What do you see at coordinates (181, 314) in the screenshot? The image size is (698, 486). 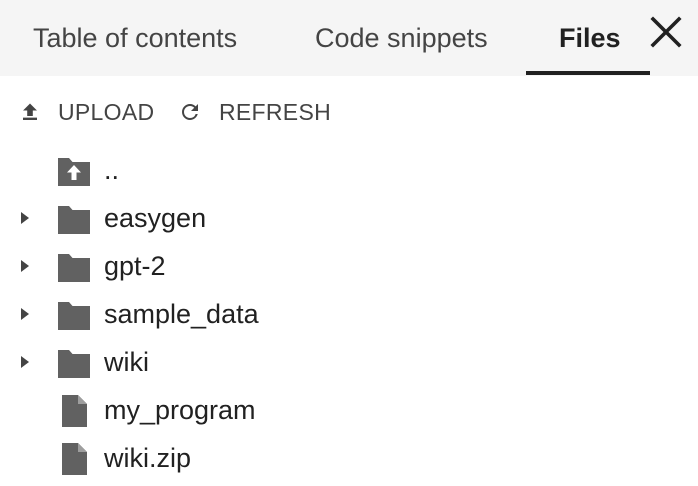 I see `file-name: sample_data` at bounding box center [181, 314].